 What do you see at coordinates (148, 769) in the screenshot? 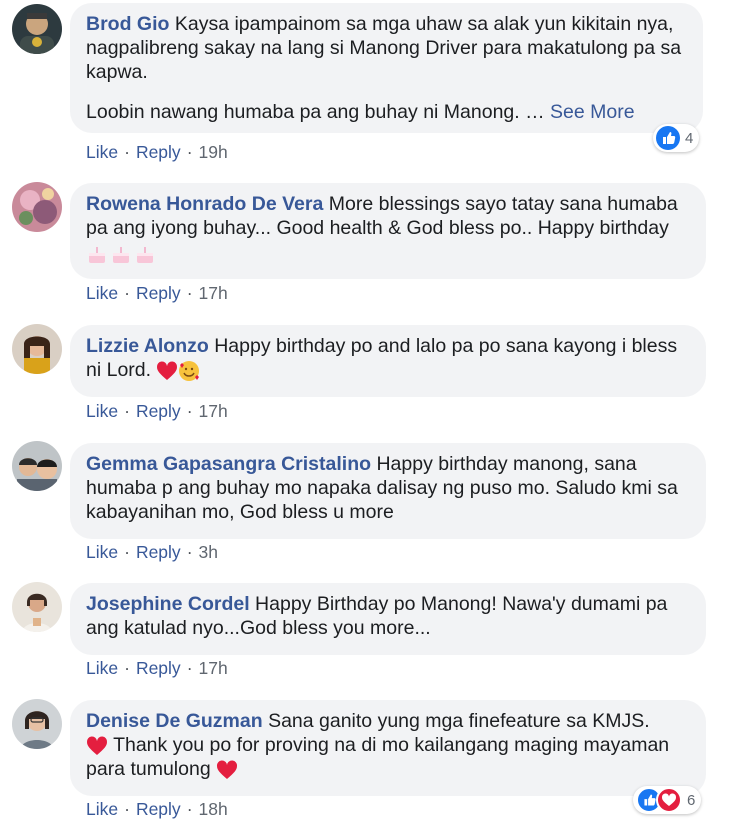
I see `comment-text: para tumulong` at bounding box center [148, 769].